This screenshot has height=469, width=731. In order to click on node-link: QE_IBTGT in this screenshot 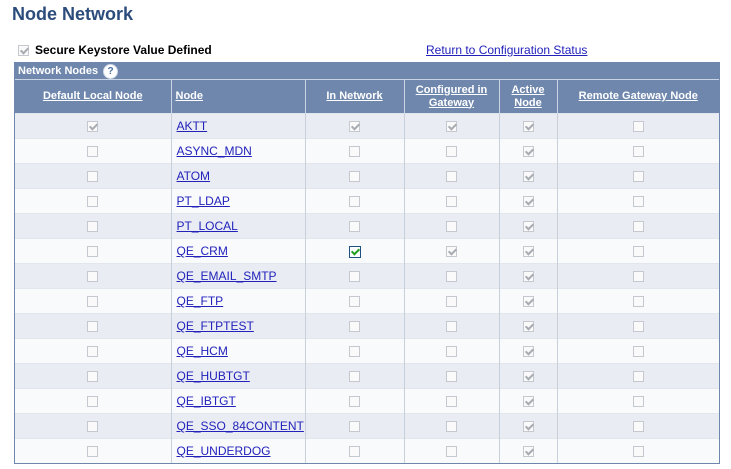, I will do `click(206, 401)`.